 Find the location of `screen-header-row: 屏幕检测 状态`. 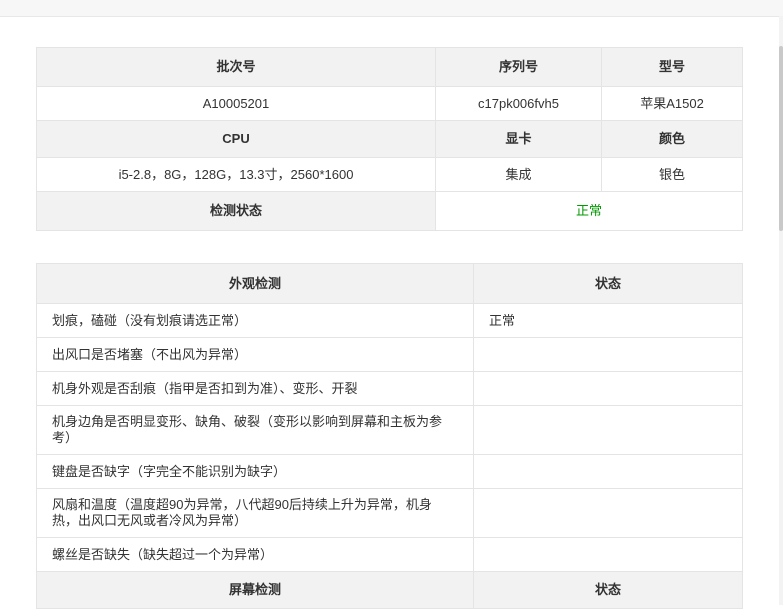

screen-header-row: 屏幕检测 状态 is located at coordinates (389, 590).